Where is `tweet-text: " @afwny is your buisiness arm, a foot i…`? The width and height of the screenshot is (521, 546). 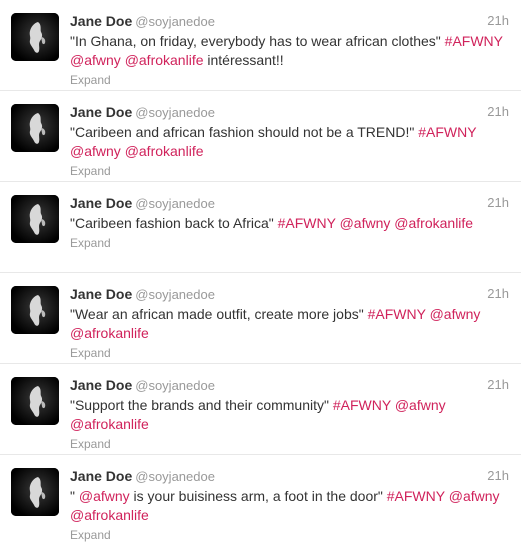 tweet-text: " @afwny is your buisiness arm, a foot i… is located at coordinates (289, 515).